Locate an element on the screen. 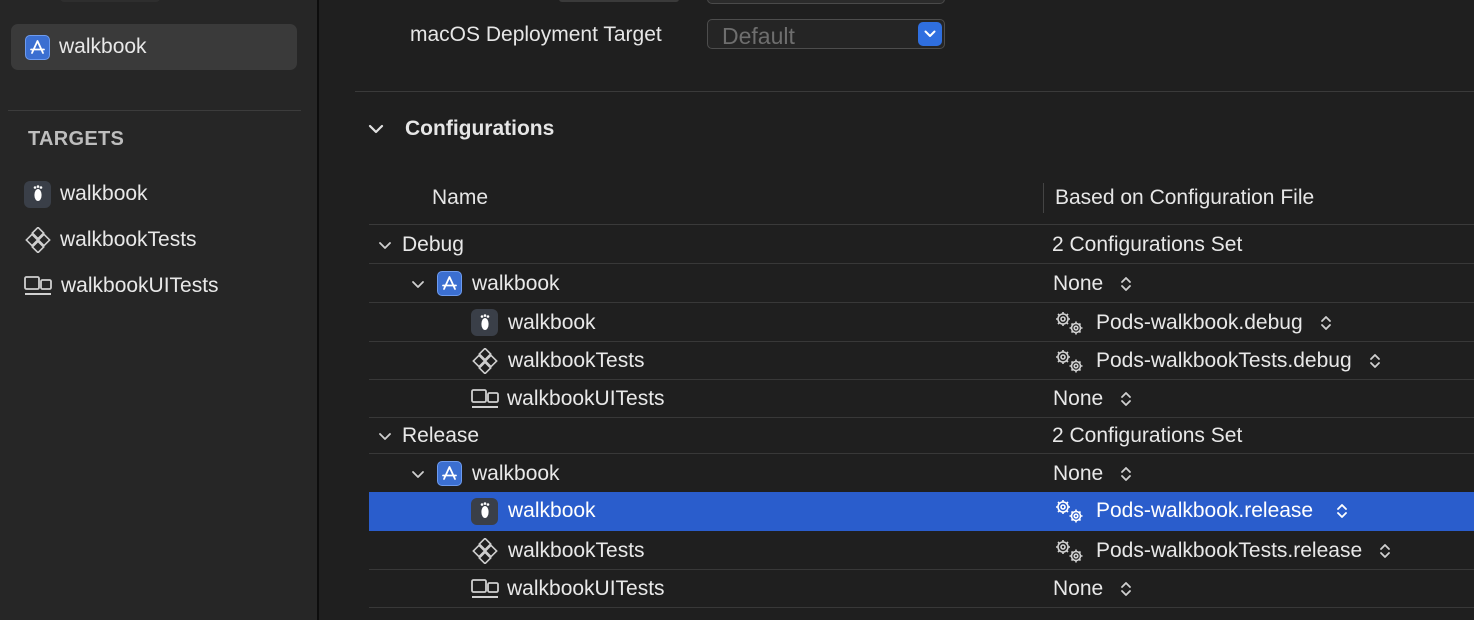  column-header-based-on: Based on Configuration File is located at coordinates (1184, 198).